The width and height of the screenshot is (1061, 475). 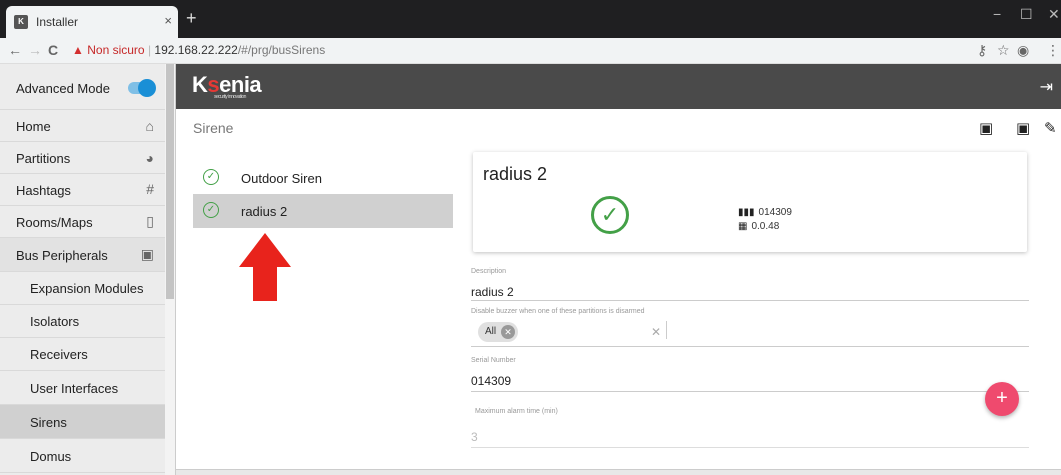 I want to click on pie-chart-icon: ◕, so click(x=149, y=158).